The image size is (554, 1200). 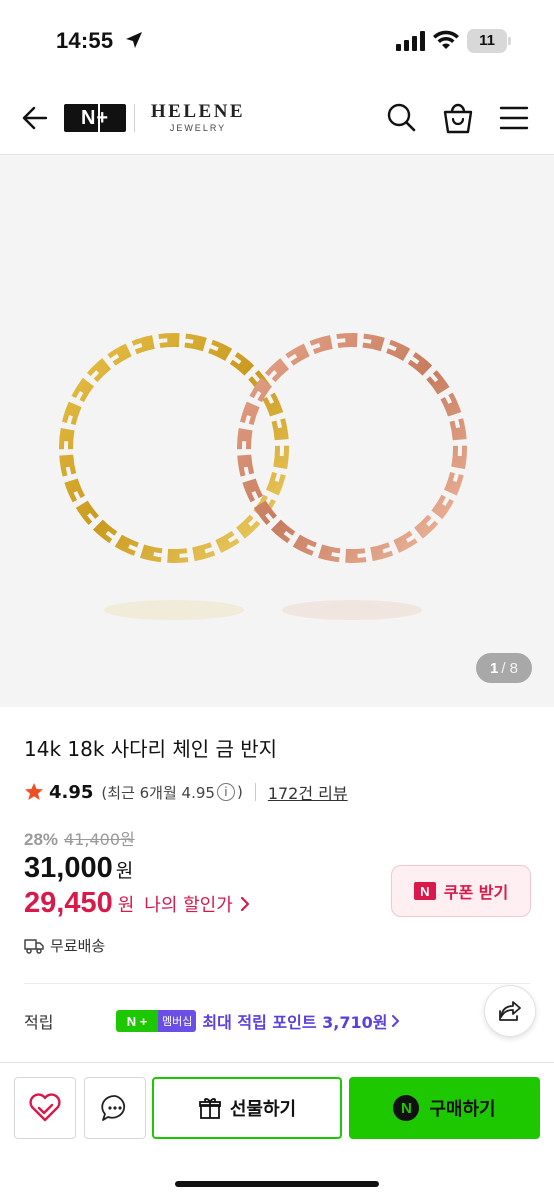 I want to click on coupon-n-badge: N, so click(x=424, y=891).